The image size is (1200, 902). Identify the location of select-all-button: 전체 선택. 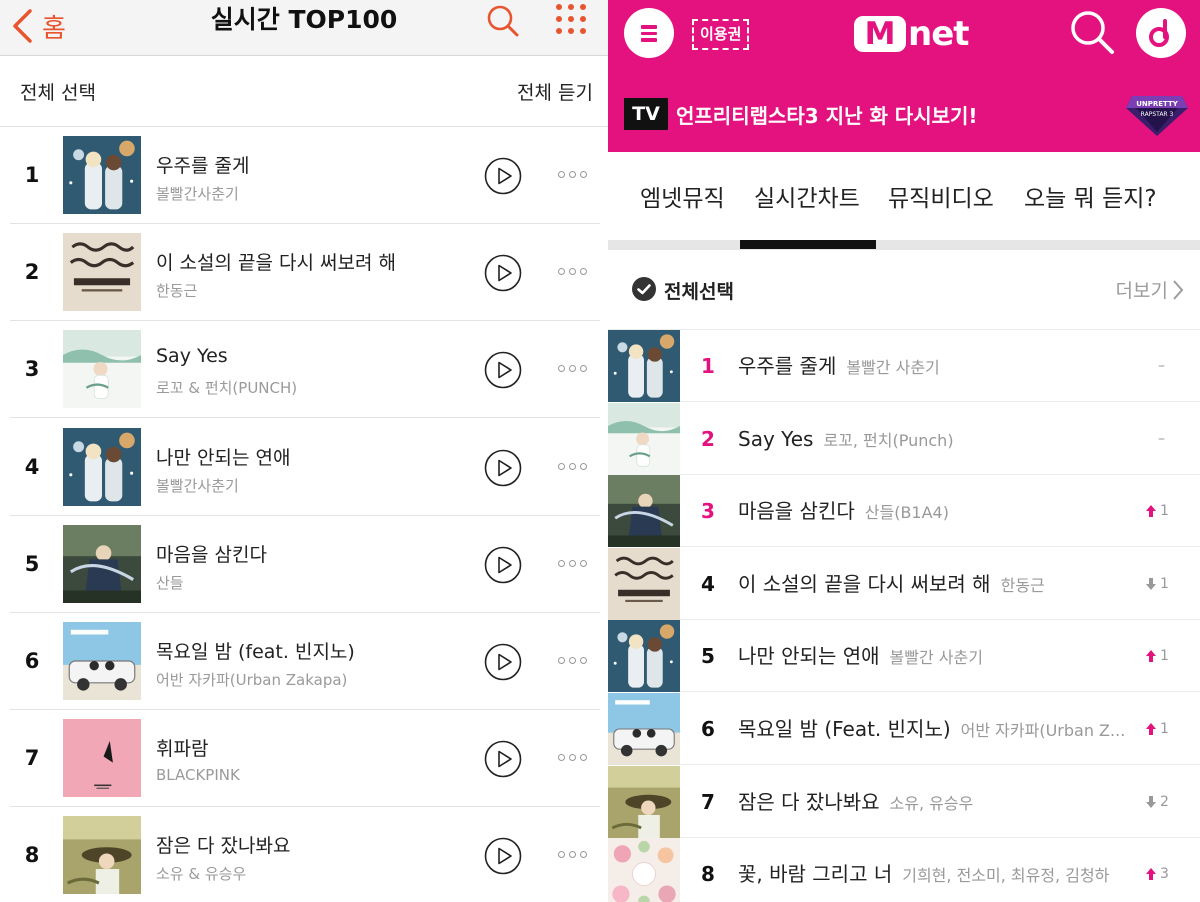
(58, 91).